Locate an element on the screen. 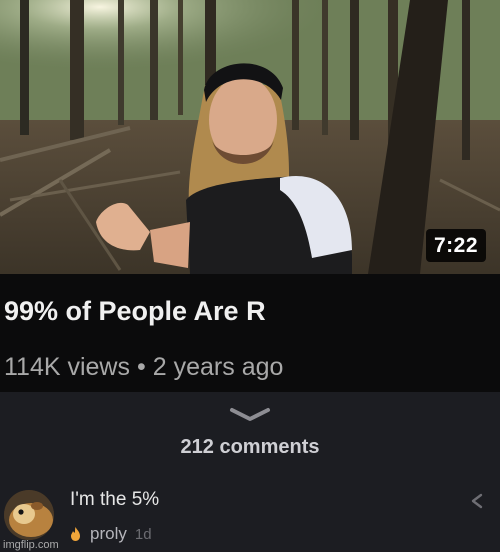 The height and width of the screenshot is (552, 500). avatar is located at coordinates (29, 515).